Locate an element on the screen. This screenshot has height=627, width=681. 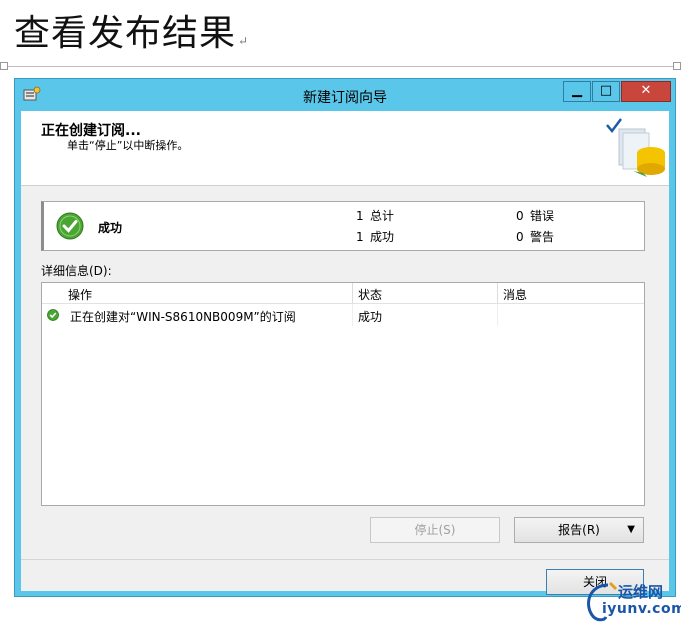
warning-count: 0 警告 is located at coordinates (535, 236).